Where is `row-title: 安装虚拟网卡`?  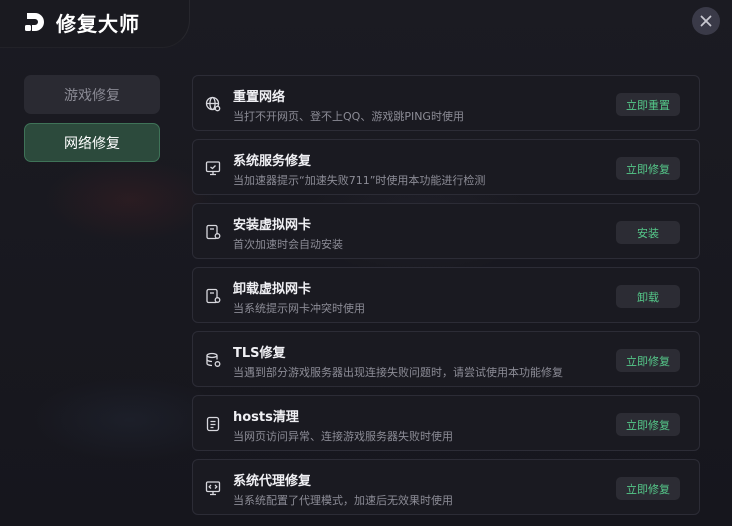
row-title: 安装虚拟网卡 is located at coordinates (272, 225).